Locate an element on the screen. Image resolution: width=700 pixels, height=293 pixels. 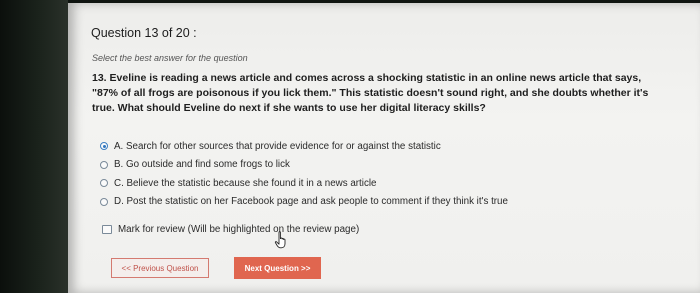
question-header: Question 13 of 20 : is located at coordinates (144, 33).